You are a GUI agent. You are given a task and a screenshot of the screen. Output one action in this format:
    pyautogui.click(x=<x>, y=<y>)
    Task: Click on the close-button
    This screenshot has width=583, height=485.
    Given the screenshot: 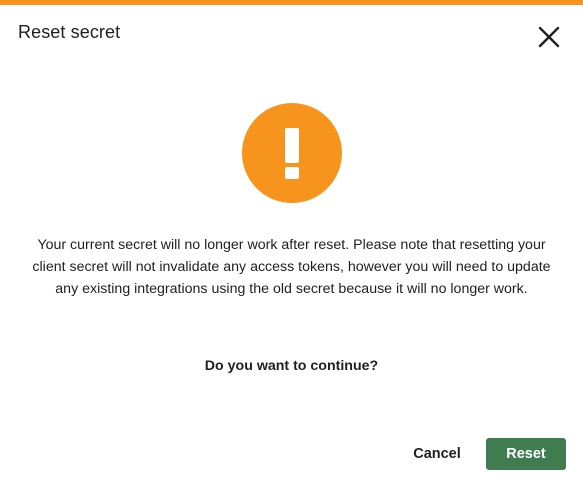 What is the action you would take?
    pyautogui.click(x=549, y=37)
    